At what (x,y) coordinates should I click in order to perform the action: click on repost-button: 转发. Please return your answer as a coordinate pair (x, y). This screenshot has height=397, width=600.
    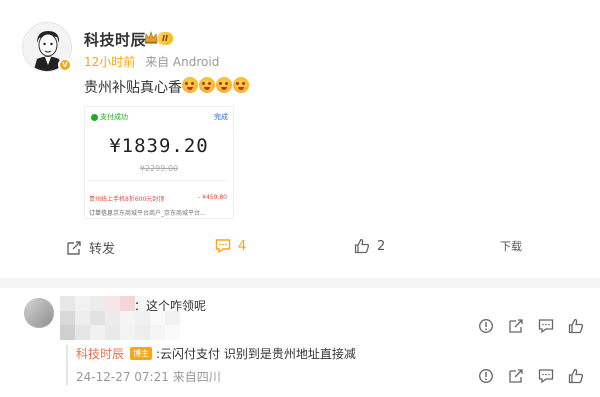
    Looking at the image, I should click on (90, 247).